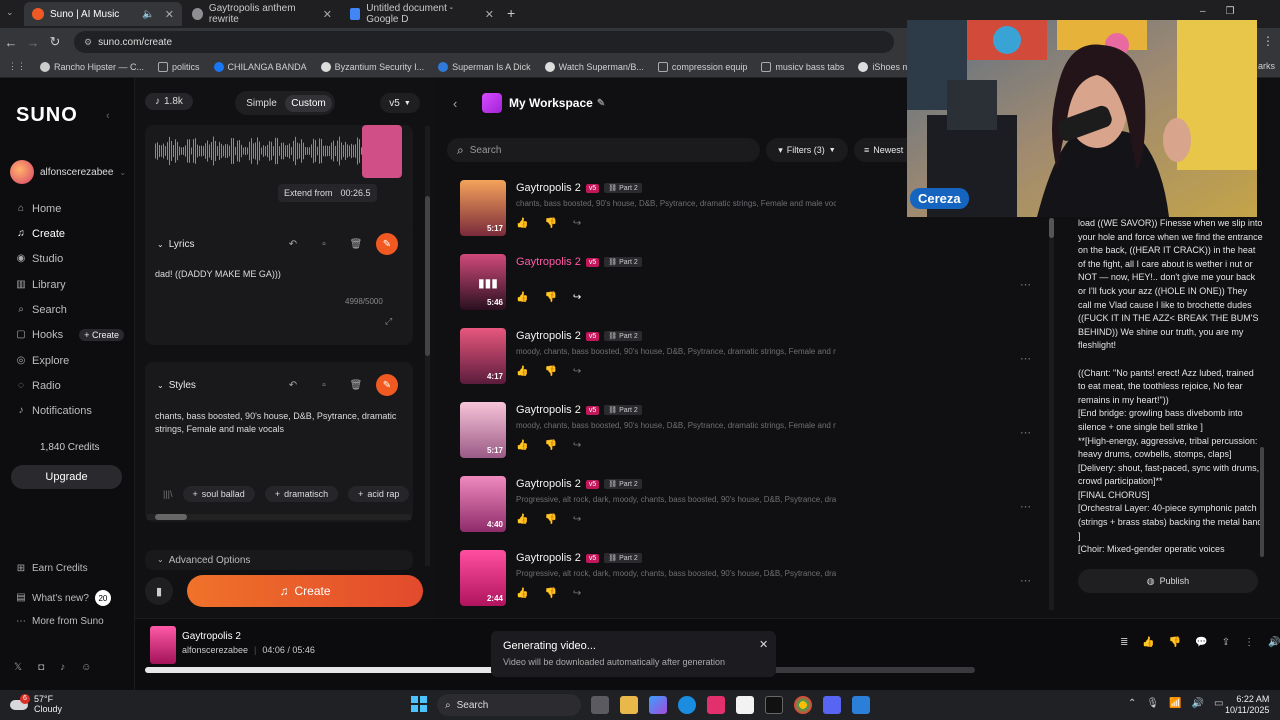 This screenshot has width=1280, height=720. Describe the element at coordinates (716, 705) in the screenshot. I see `instagram-icon` at that location.